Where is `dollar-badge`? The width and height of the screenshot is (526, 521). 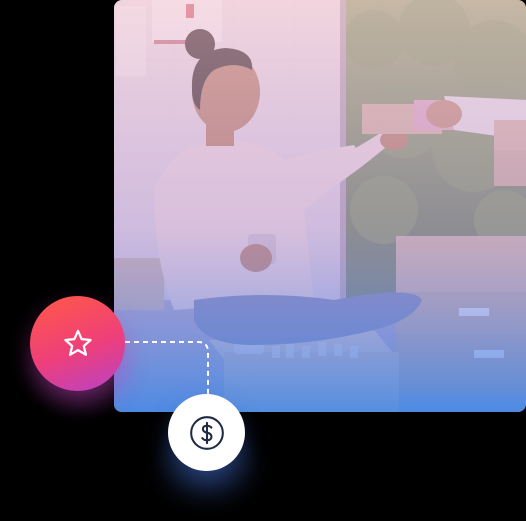 dollar-badge is located at coordinates (206, 432).